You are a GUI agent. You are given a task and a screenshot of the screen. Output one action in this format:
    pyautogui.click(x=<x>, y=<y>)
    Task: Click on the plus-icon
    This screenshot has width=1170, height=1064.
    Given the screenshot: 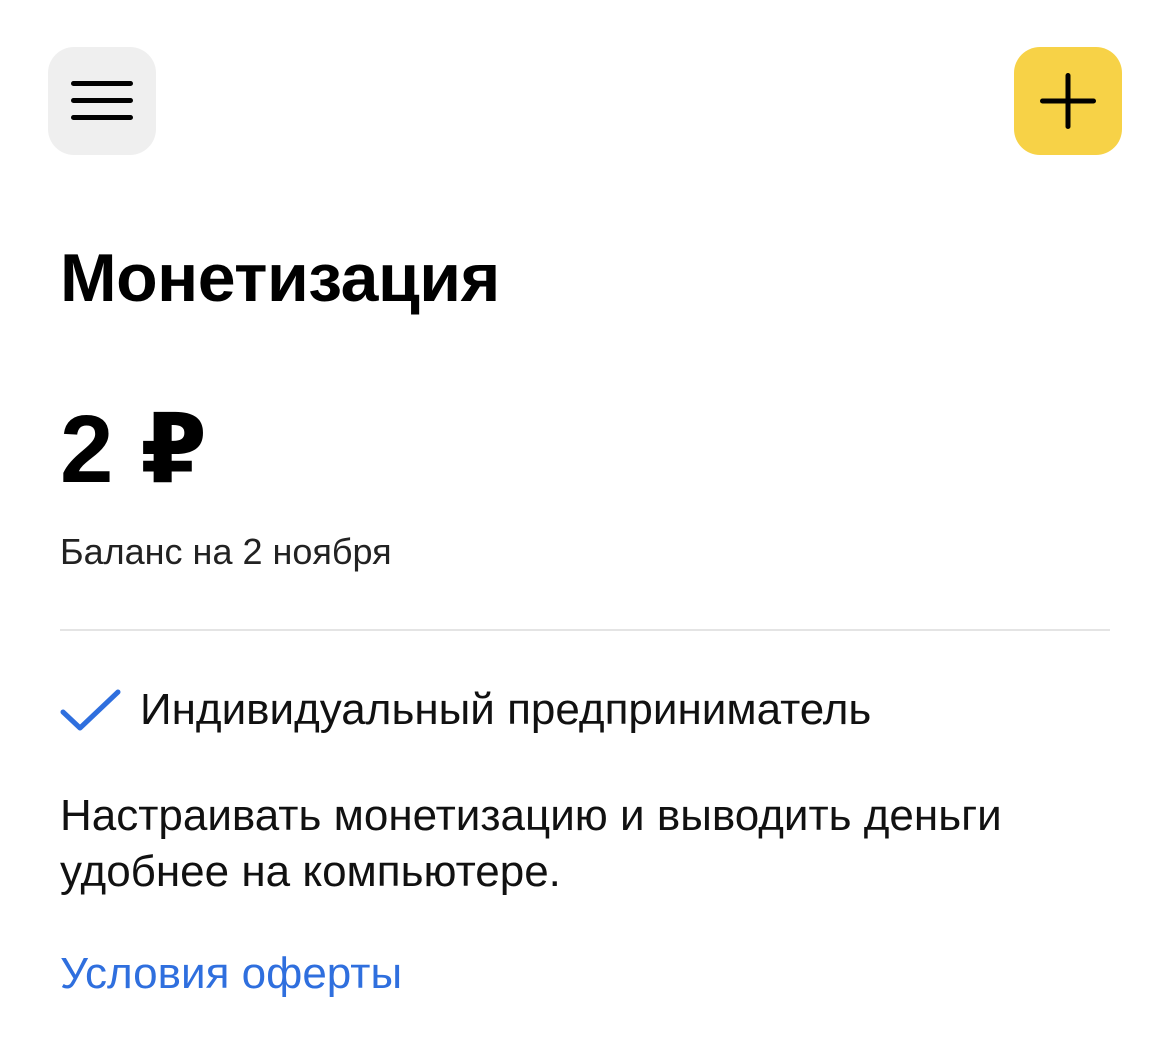 What is the action you would take?
    pyautogui.click(x=1068, y=101)
    